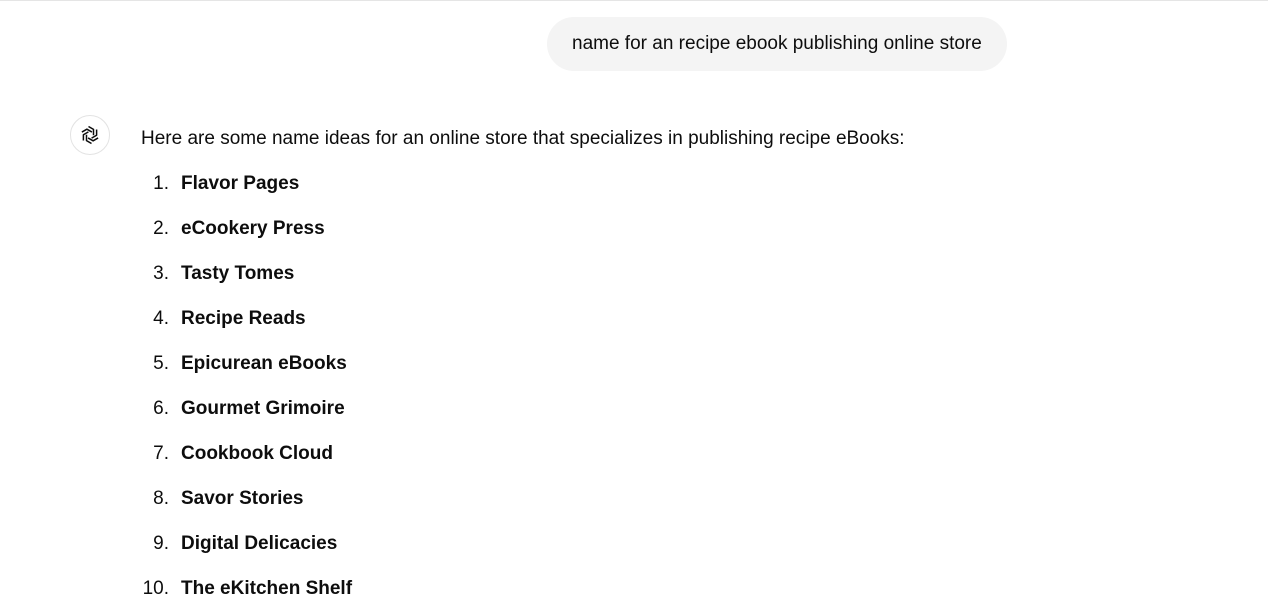  What do you see at coordinates (242, 498) in the screenshot?
I see `list-item-name: Savor Stories` at bounding box center [242, 498].